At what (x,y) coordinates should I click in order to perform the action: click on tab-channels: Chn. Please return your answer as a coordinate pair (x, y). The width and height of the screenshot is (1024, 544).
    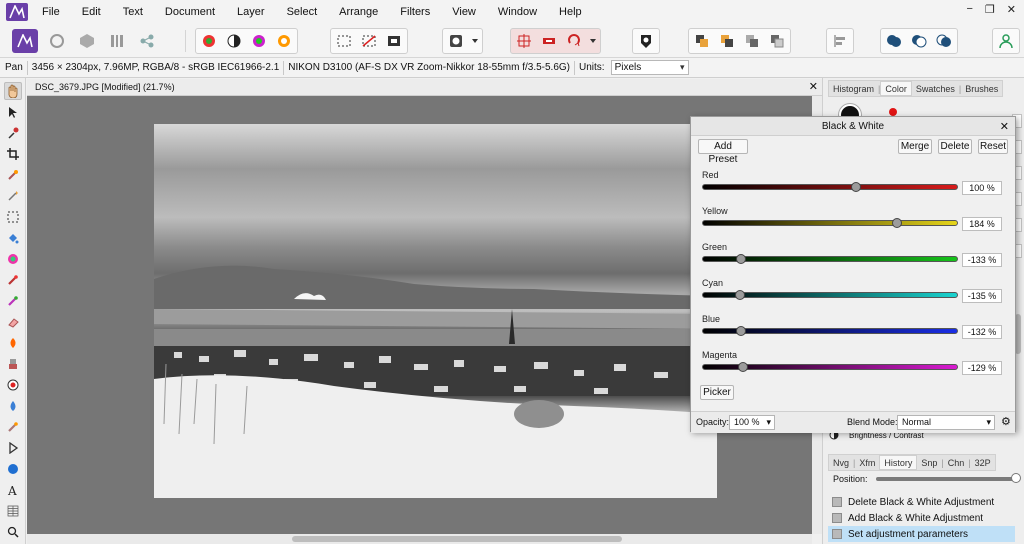
    Looking at the image, I should click on (956, 463).